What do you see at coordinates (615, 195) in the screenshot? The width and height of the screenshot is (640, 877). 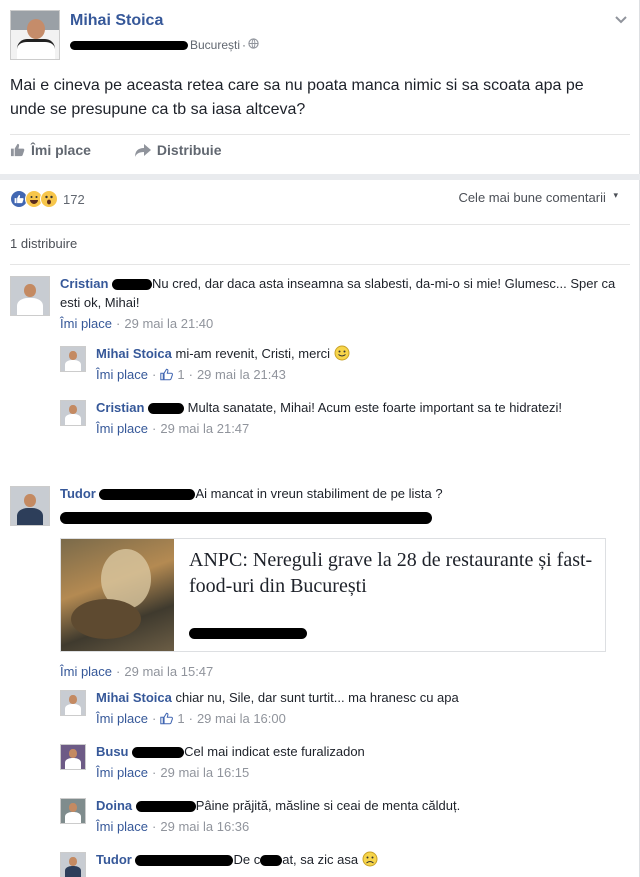 I see `caret-down-icon: ▾` at bounding box center [615, 195].